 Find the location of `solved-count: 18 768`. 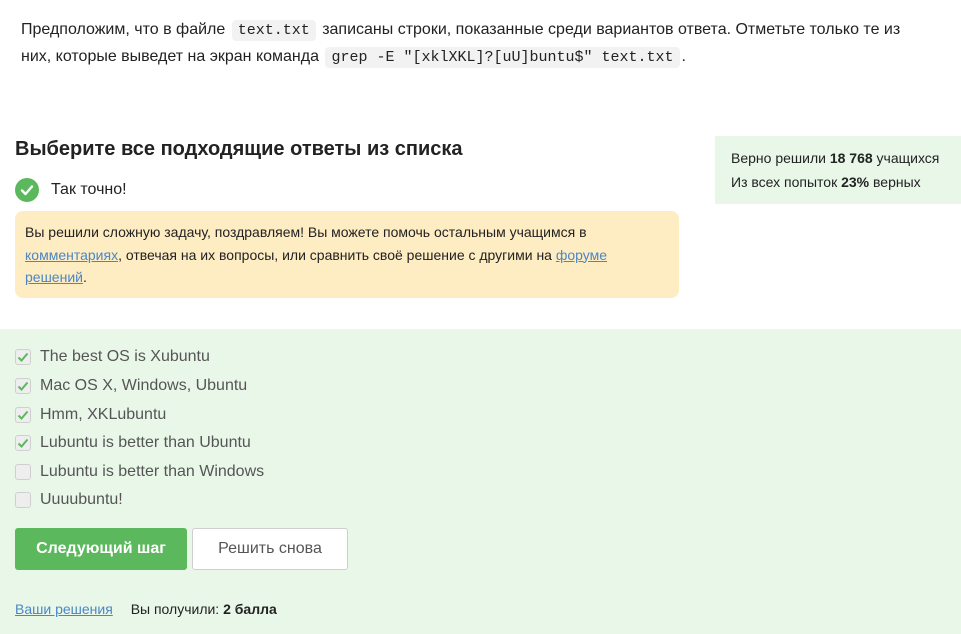

solved-count: 18 768 is located at coordinates (851, 158).